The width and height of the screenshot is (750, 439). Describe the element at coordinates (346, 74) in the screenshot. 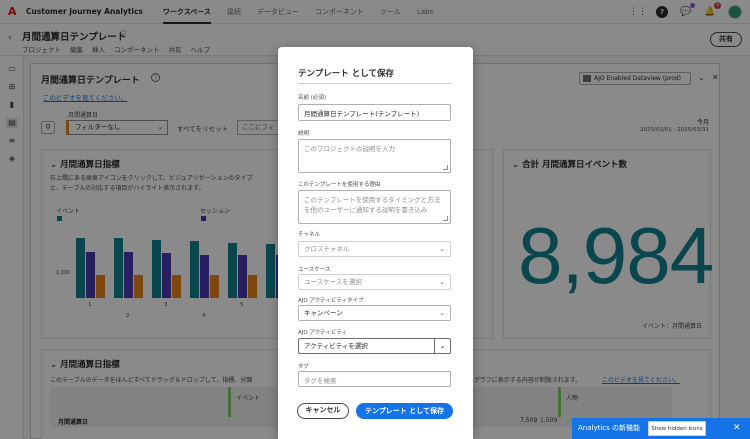

I see `dialog-title: テンプレート として保存` at that location.